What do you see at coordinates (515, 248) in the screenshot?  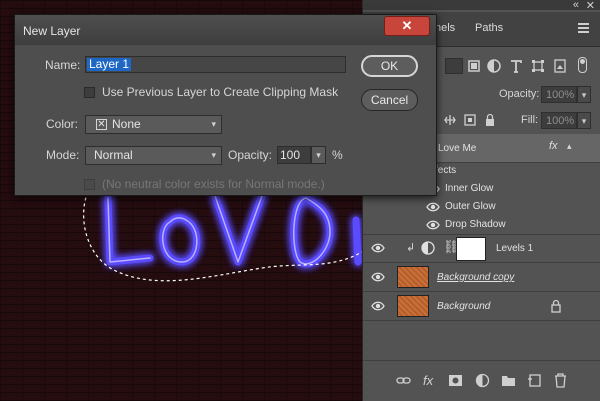 I see `layer-name: Levels 1` at bounding box center [515, 248].